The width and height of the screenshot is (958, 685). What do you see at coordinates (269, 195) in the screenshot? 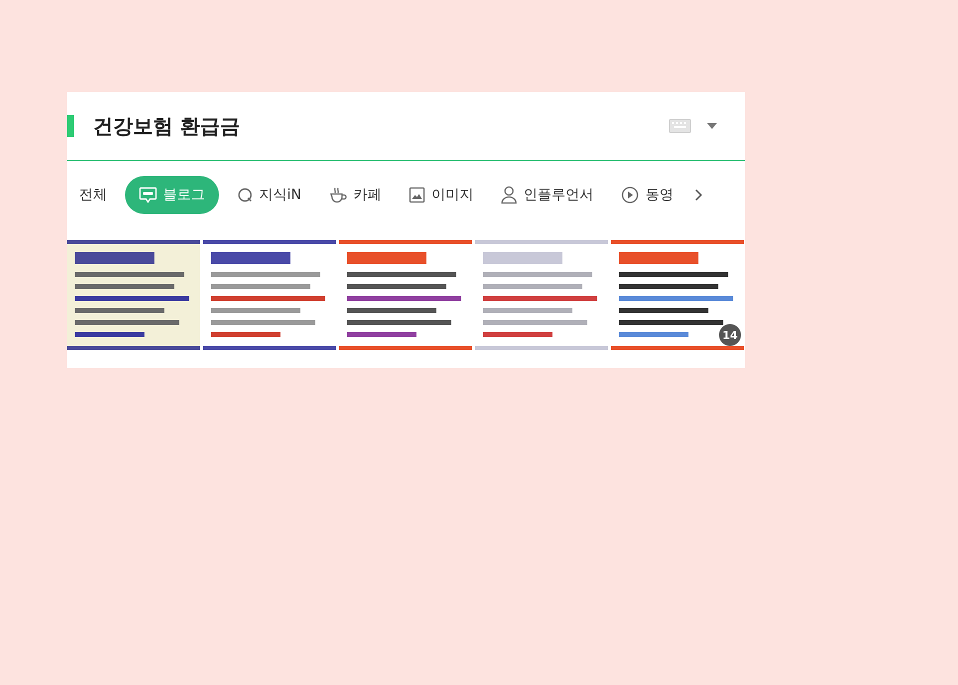
I see `category-tab: 지식iN` at bounding box center [269, 195].